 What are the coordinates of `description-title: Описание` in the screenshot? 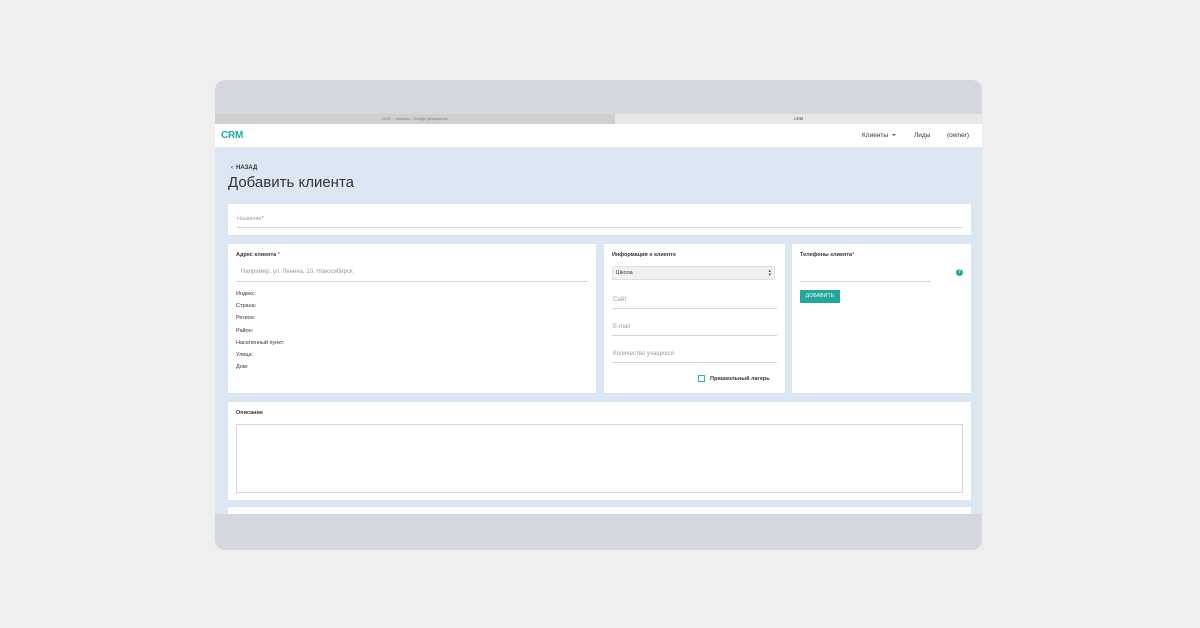 It's located at (249, 413).